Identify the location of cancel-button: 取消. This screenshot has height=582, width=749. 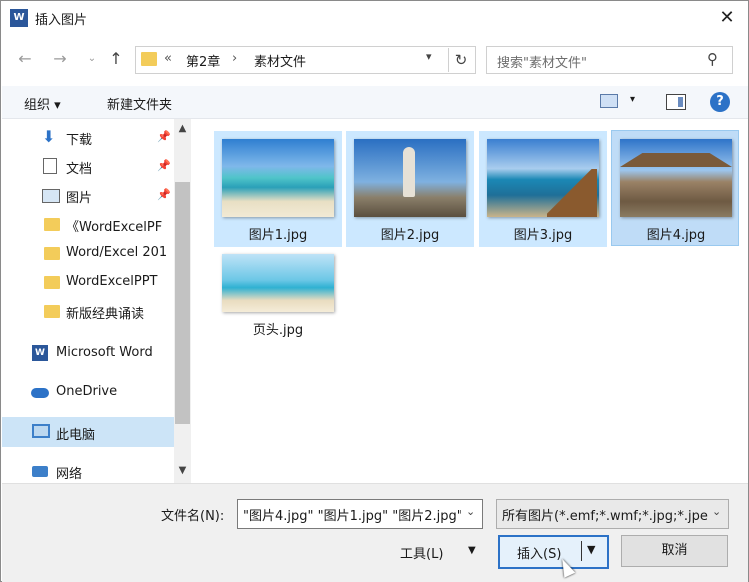
(674, 551).